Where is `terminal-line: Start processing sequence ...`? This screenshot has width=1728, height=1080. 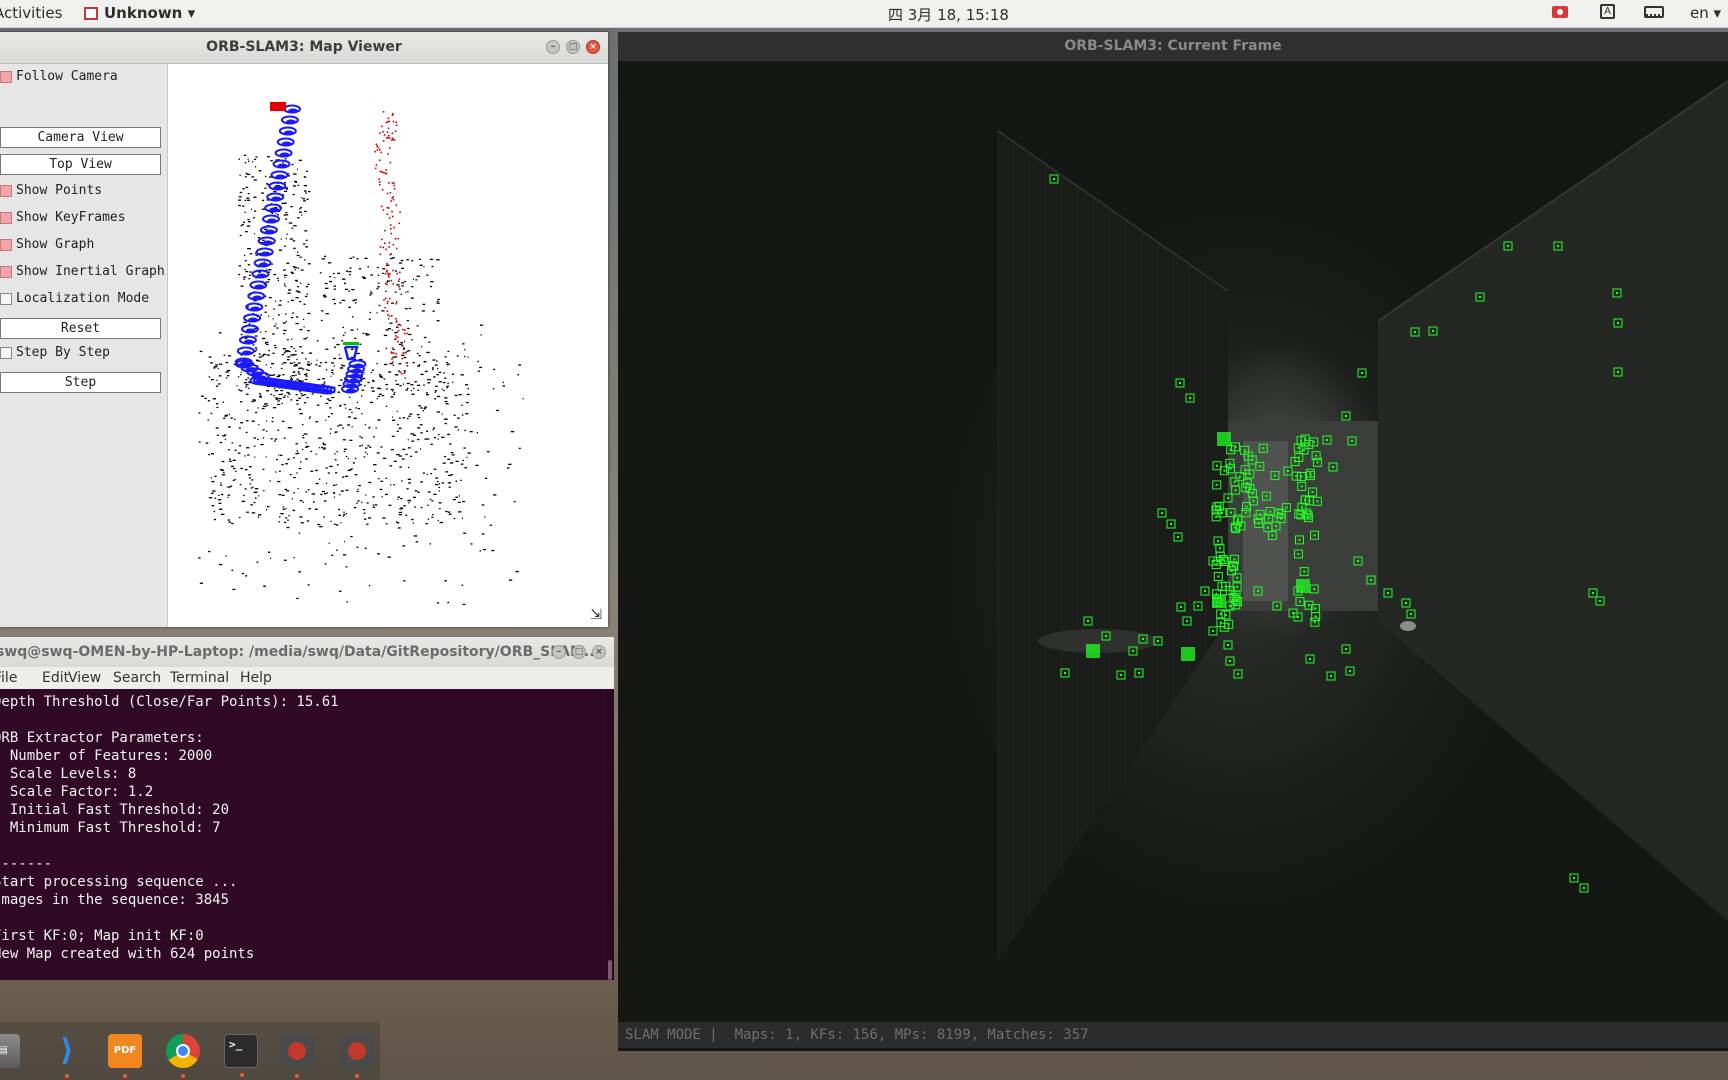
terminal-line: Start processing sequence ... is located at coordinates (119, 882).